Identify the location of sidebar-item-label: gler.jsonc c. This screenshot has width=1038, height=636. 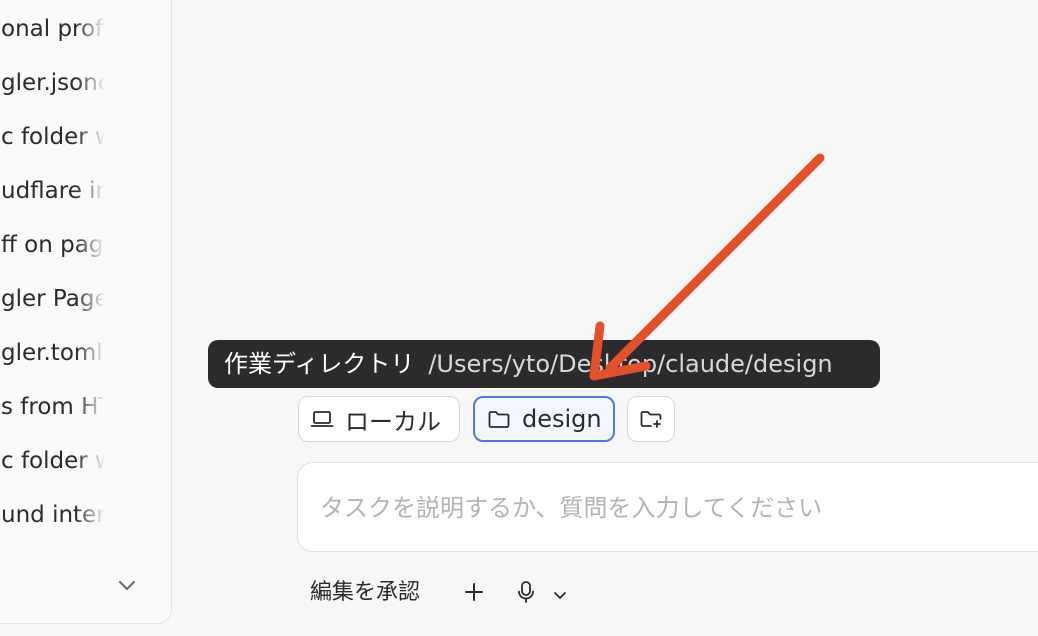
(53, 83).